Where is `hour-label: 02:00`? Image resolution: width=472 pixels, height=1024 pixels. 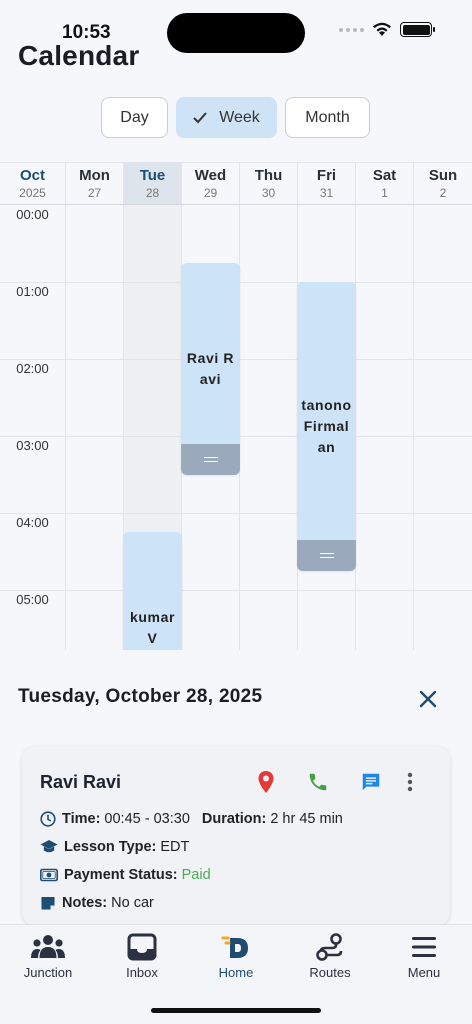
hour-label: 02:00 is located at coordinates (32, 368).